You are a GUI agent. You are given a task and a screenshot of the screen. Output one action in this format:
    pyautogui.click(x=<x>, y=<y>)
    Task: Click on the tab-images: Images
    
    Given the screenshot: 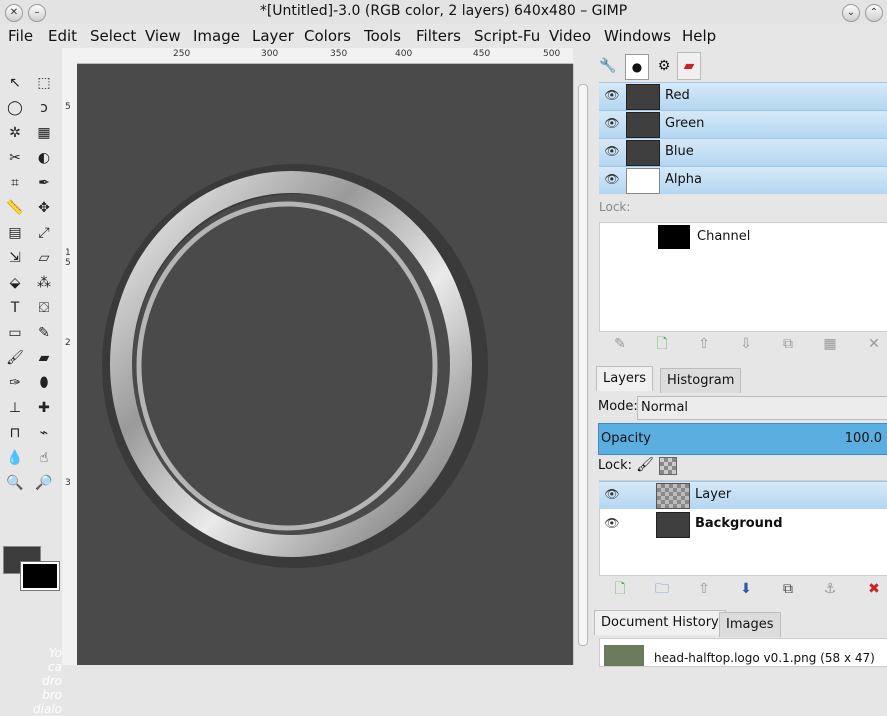 What is the action you would take?
    pyautogui.click(x=750, y=624)
    